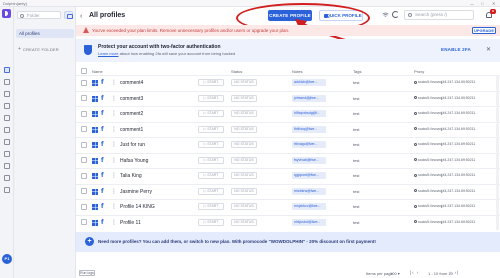 This screenshot has width=500, height=278. What do you see at coordinates (7, 70) in the screenshot?
I see `profiles-nav-icon` at bounding box center [7, 70].